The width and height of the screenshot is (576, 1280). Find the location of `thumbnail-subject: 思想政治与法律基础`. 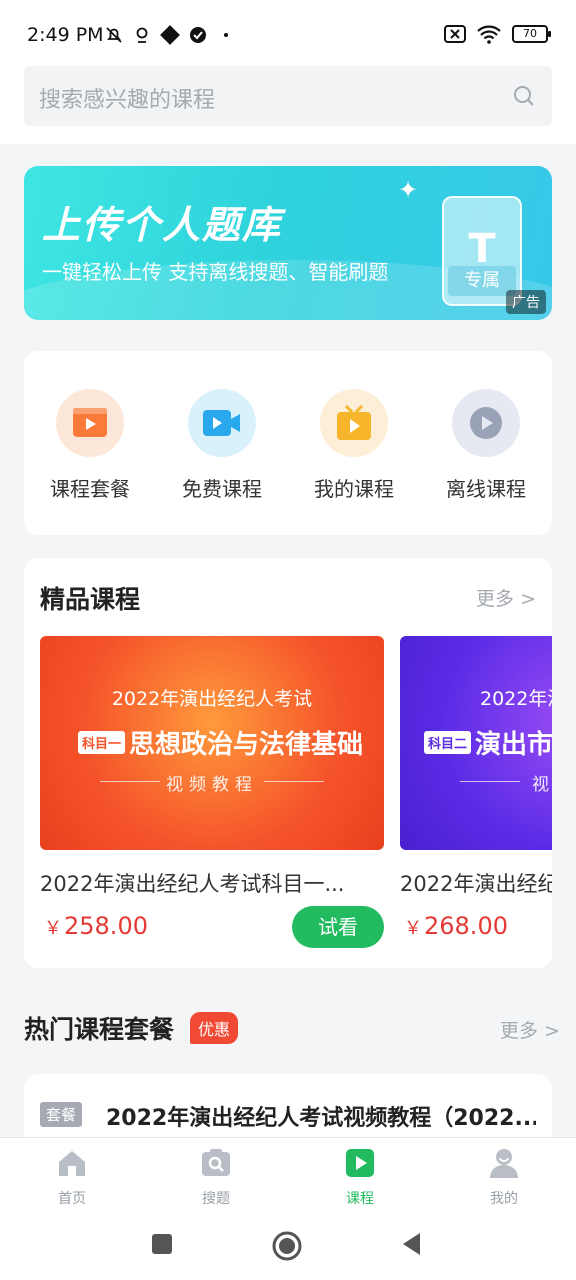

thumbnail-subject: 思想政治与法律基础 is located at coordinates (246, 745).